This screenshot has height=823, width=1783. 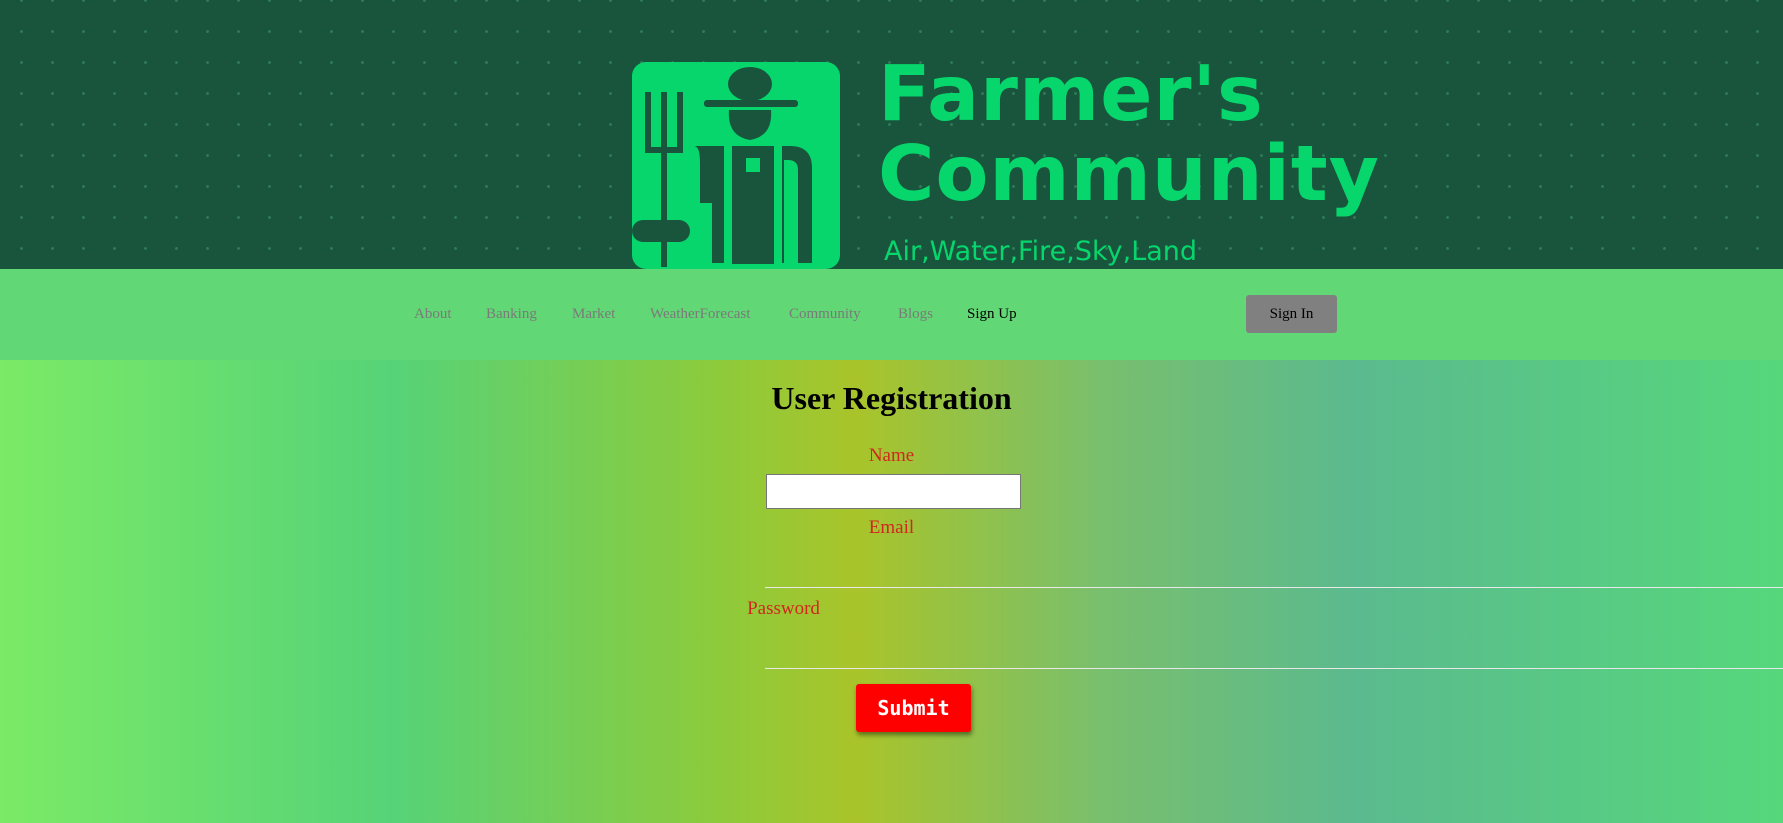 I want to click on nav-link-banking: Banking, so click(x=511, y=314).